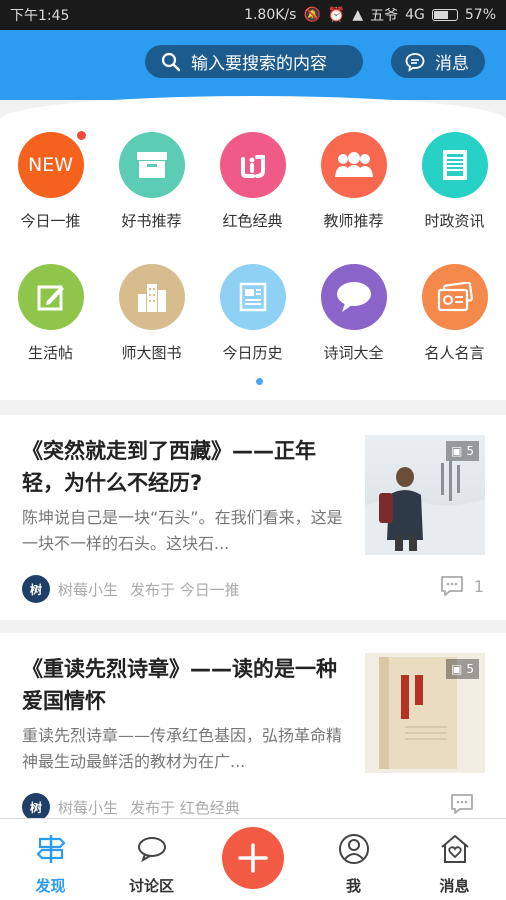 The height and width of the screenshot is (900, 506). I want to click on app-header: 输入要搜索的内容 消息, so click(253, 65).